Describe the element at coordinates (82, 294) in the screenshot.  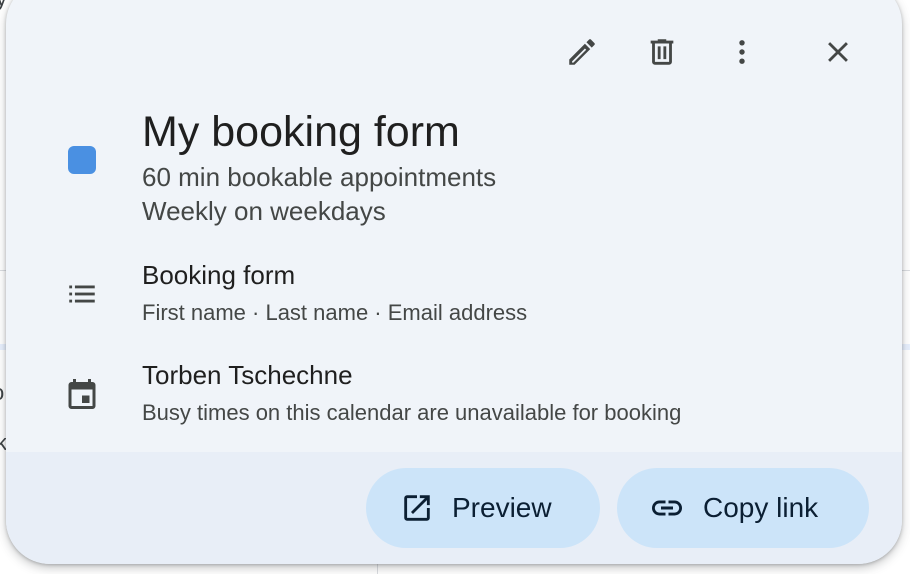
I see `list-icon` at that location.